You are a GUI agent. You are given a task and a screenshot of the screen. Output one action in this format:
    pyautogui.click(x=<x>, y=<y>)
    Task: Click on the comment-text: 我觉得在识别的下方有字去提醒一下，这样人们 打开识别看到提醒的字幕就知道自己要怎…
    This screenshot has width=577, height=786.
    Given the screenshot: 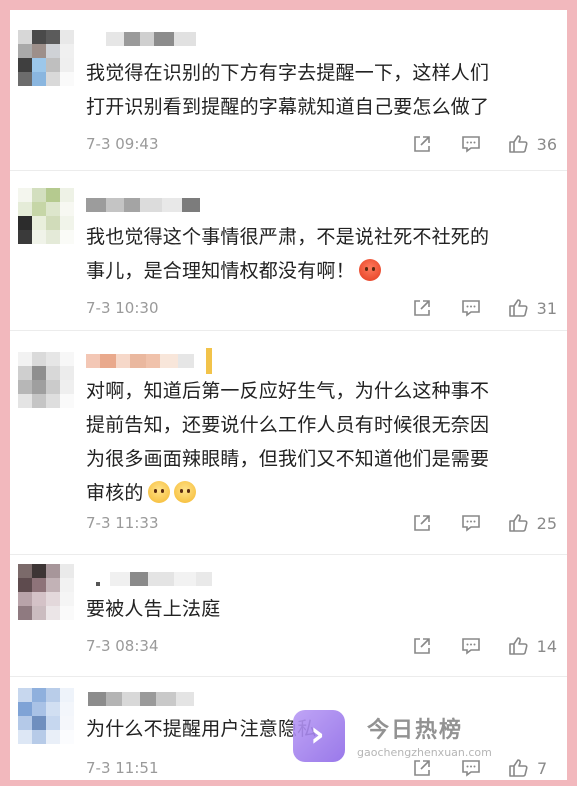 What is the action you would take?
    pyautogui.click(x=288, y=90)
    